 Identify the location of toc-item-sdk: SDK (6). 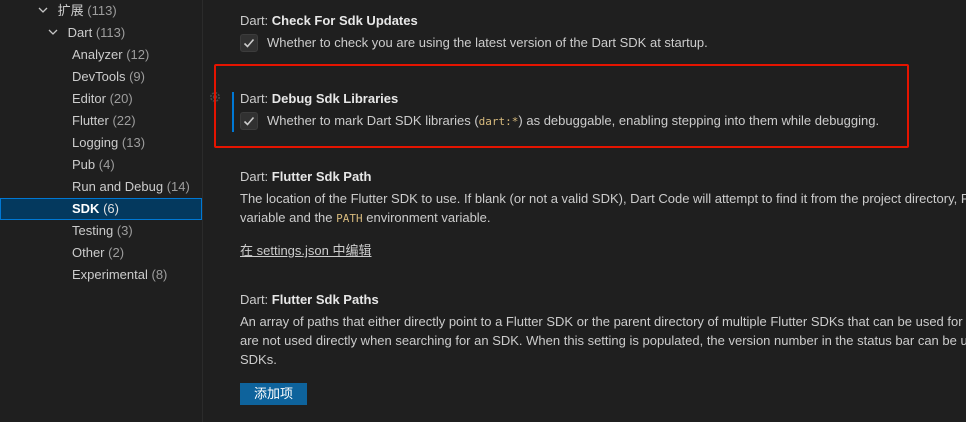
(101, 209).